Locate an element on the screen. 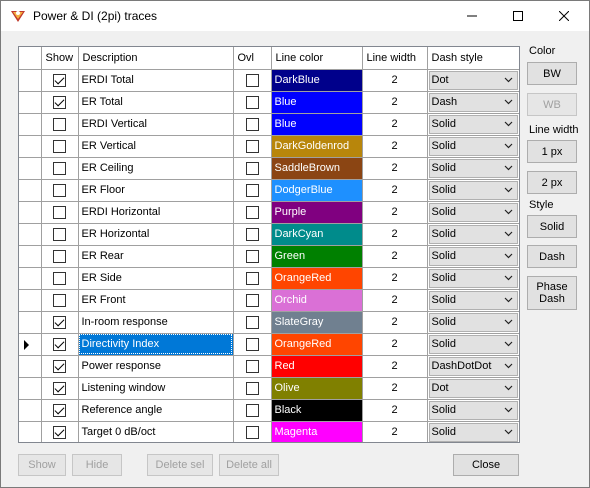 Image resolution: width=590 pixels, height=488 pixels. line-color-cell: SlateGray is located at coordinates (317, 322).